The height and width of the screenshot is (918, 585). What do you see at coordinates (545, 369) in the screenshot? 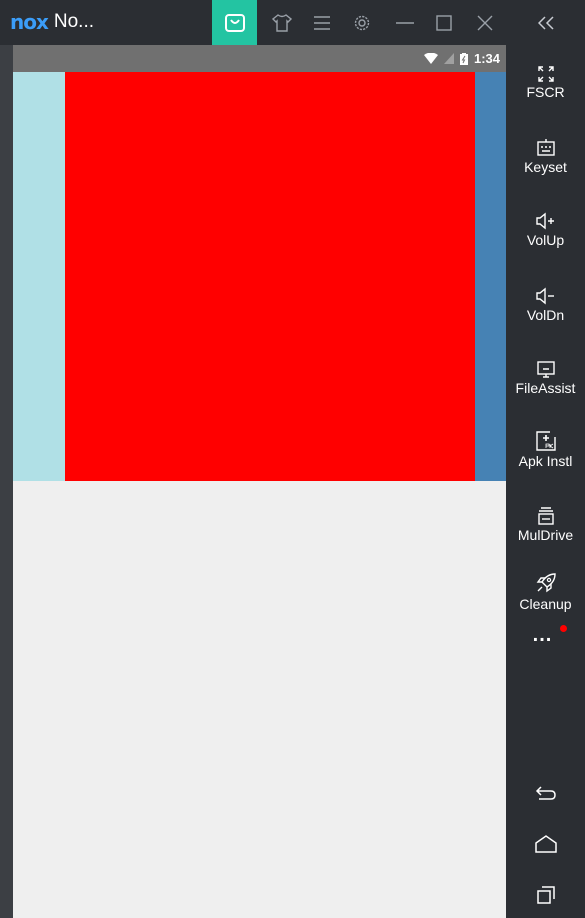
I see `file-assist-icon` at bounding box center [545, 369].